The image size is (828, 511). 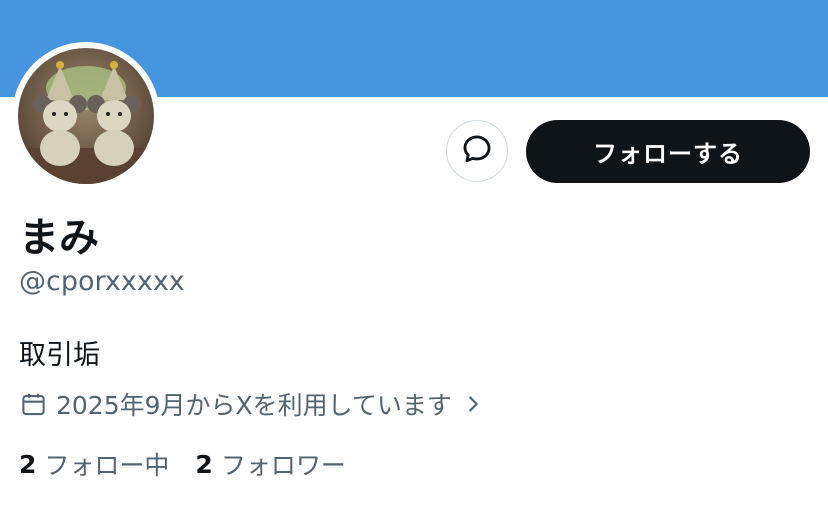 I want to click on display-name: まみ, so click(x=59, y=238).